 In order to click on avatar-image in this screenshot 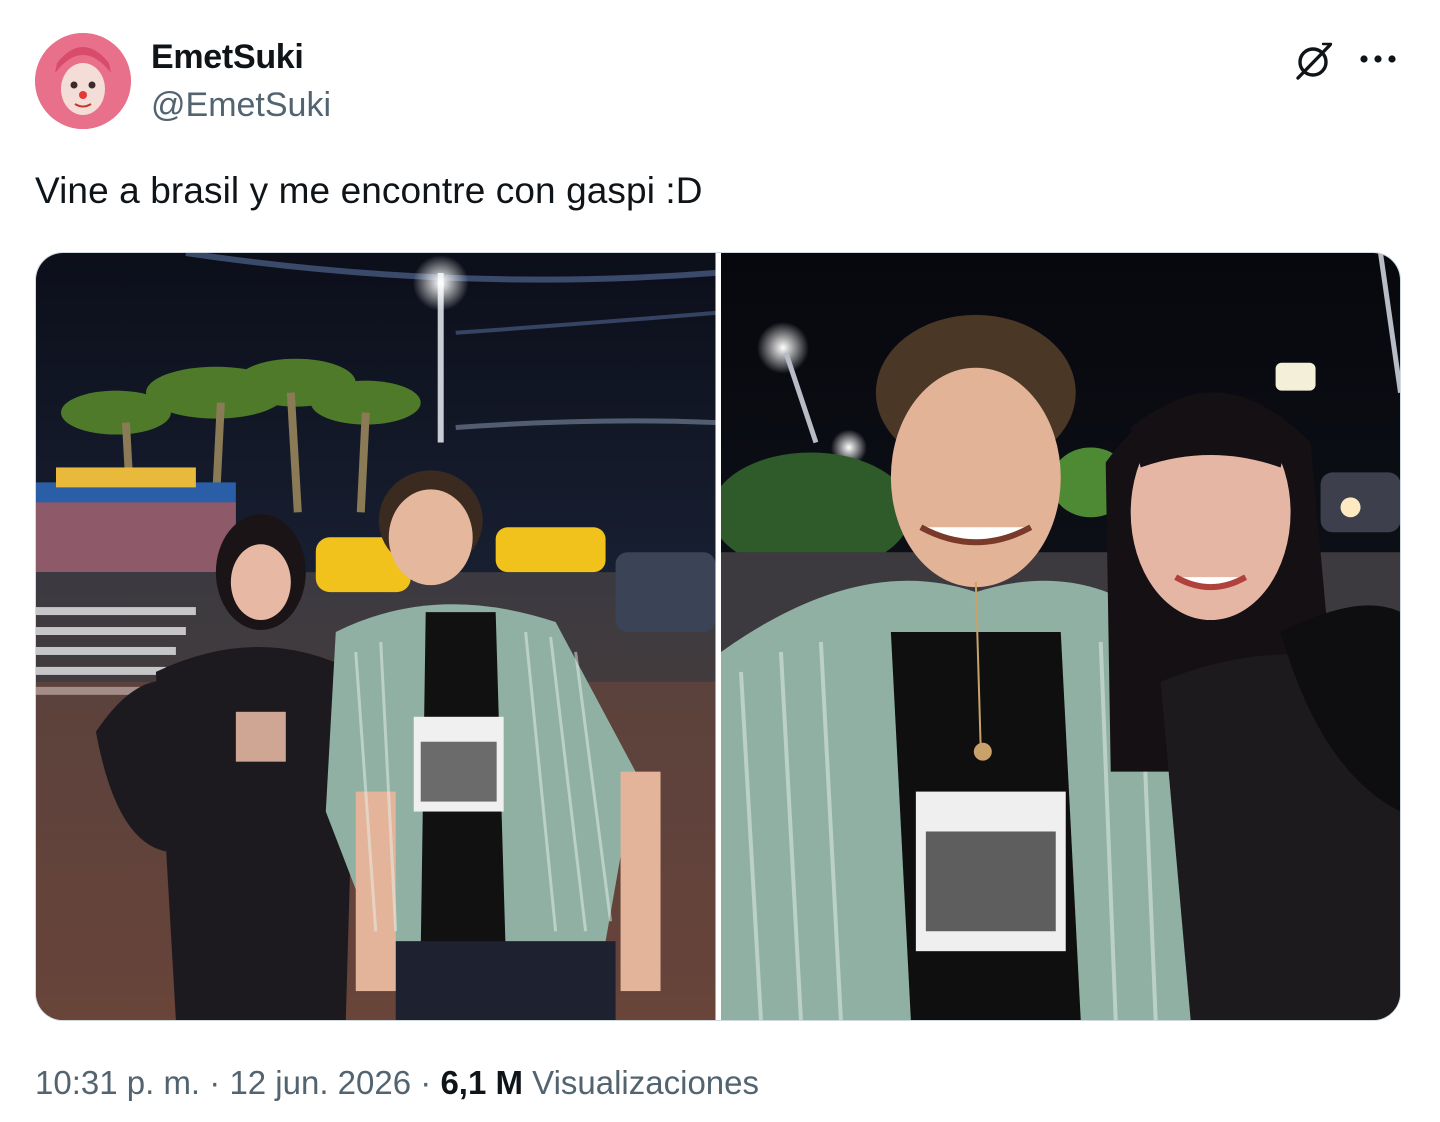, I will do `click(83, 81)`.